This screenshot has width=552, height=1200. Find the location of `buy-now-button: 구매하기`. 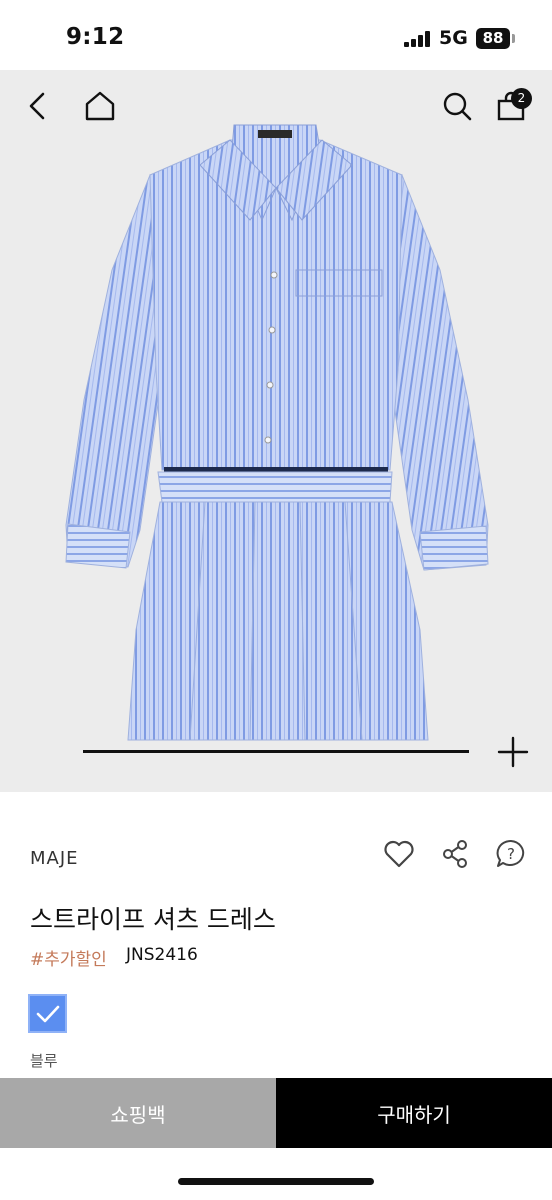

buy-now-button: 구매하기 is located at coordinates (414, 1113).